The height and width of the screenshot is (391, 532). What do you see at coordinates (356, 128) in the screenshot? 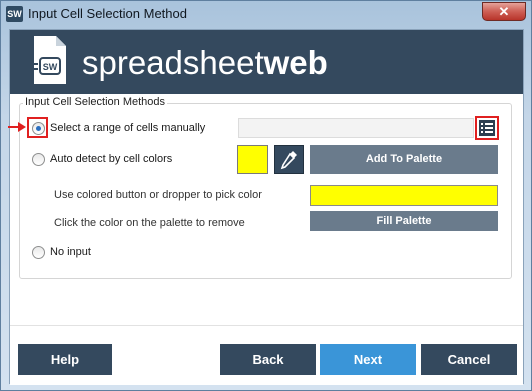
I see `range-input` at bounding box center [356, 128].